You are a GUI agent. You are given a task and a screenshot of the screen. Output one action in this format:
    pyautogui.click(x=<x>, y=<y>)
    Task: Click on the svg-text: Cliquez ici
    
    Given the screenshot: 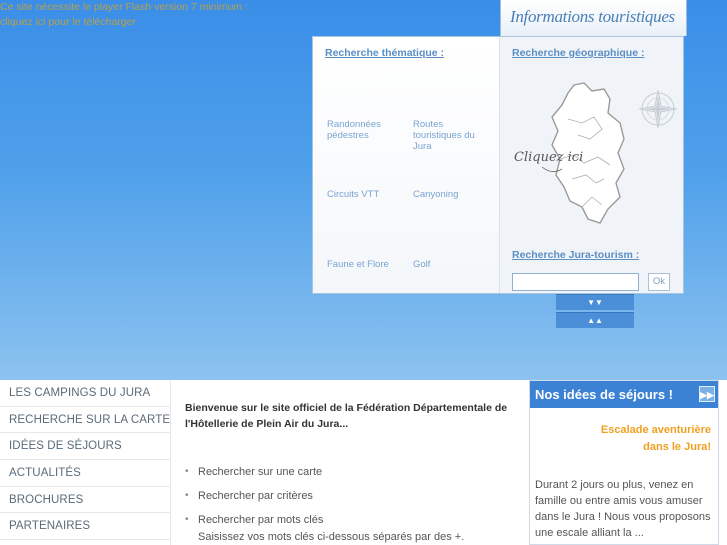 What is the action you would take?
    pyautogui.click(x=548, y=157)
    